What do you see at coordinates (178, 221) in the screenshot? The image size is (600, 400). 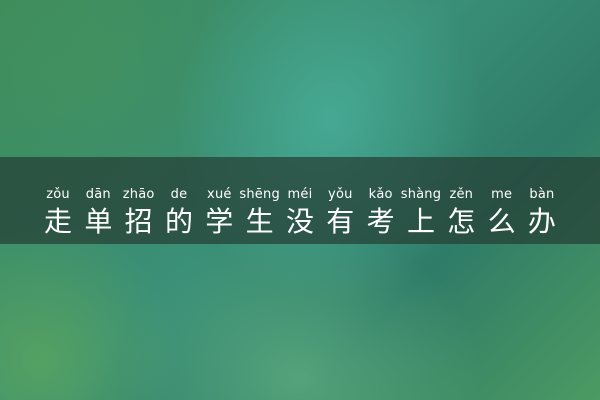 I see `hanzi-char: 的` at bounding box center [178, 221].